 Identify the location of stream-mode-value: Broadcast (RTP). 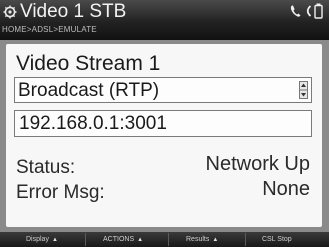
(89, 90).